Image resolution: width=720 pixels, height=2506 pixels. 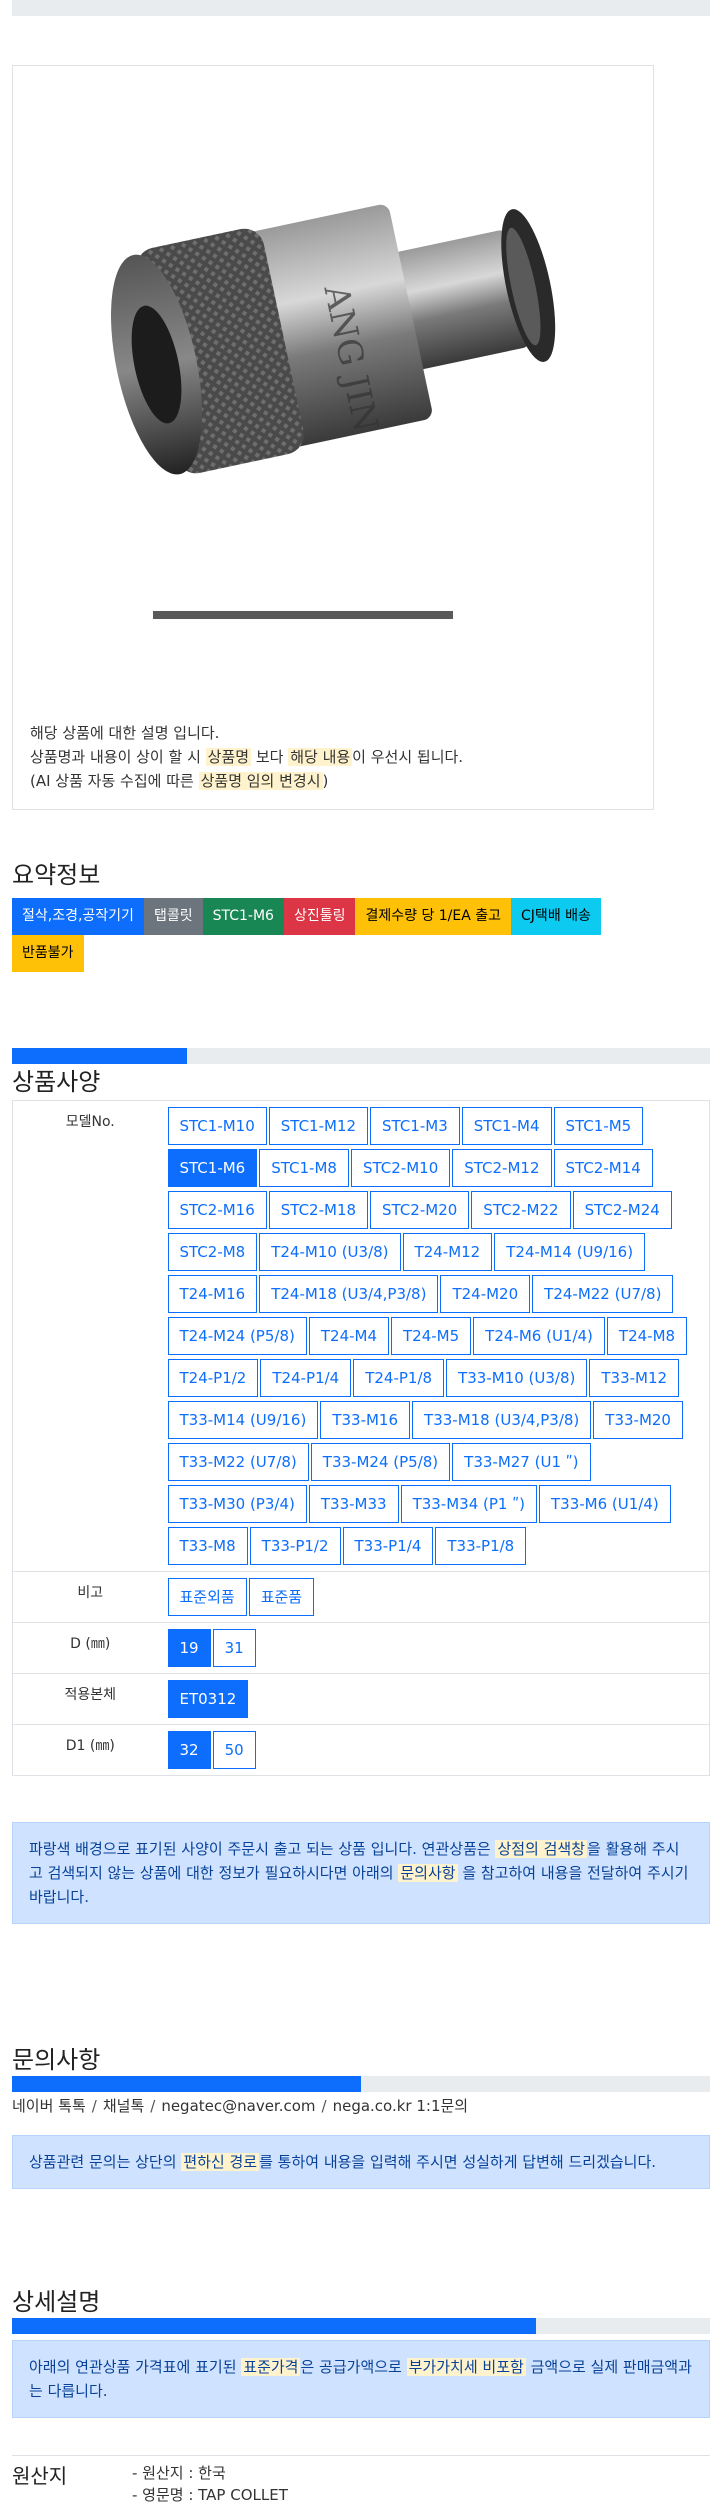 What do you see at coordinates (238, 1462) in the screenshot?
I see `spec-option-button: T33-M22 (U7/8)` at bounding box center [238, 1462].